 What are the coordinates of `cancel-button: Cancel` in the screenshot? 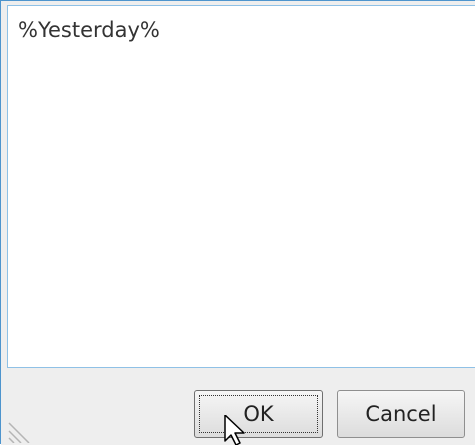 It's located at (401, 414).